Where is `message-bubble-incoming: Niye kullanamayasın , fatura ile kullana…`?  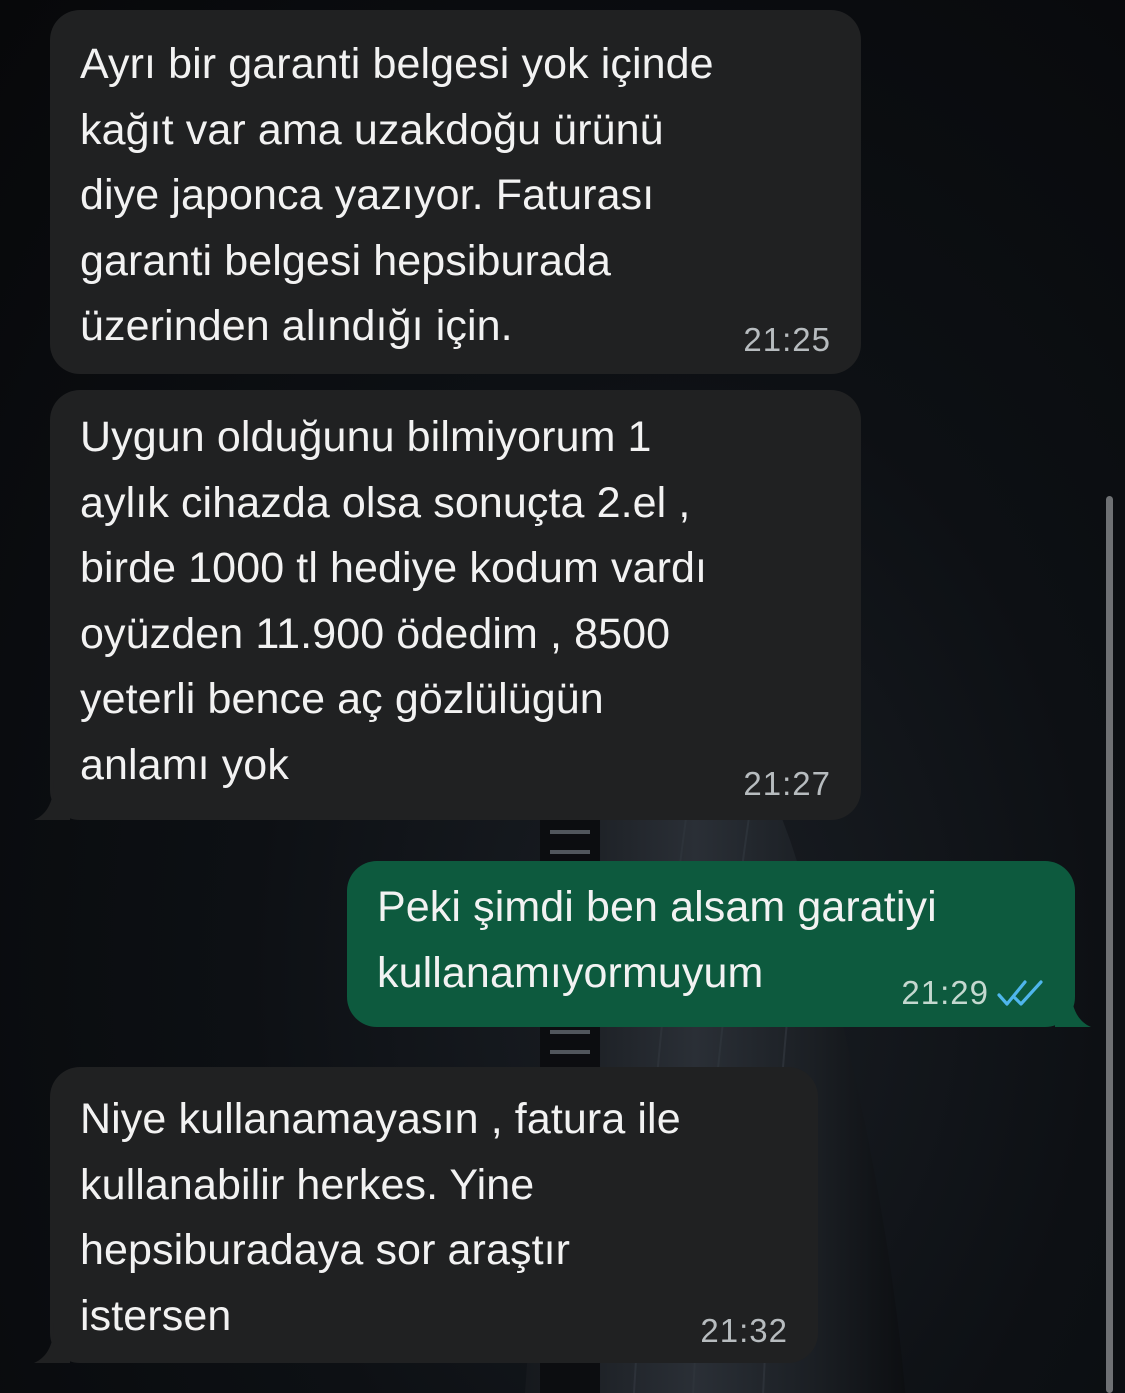 message-bubble-incoming: Niye kullanamayasın , fatura ile kullana… is located at coordinates (434, 1215).